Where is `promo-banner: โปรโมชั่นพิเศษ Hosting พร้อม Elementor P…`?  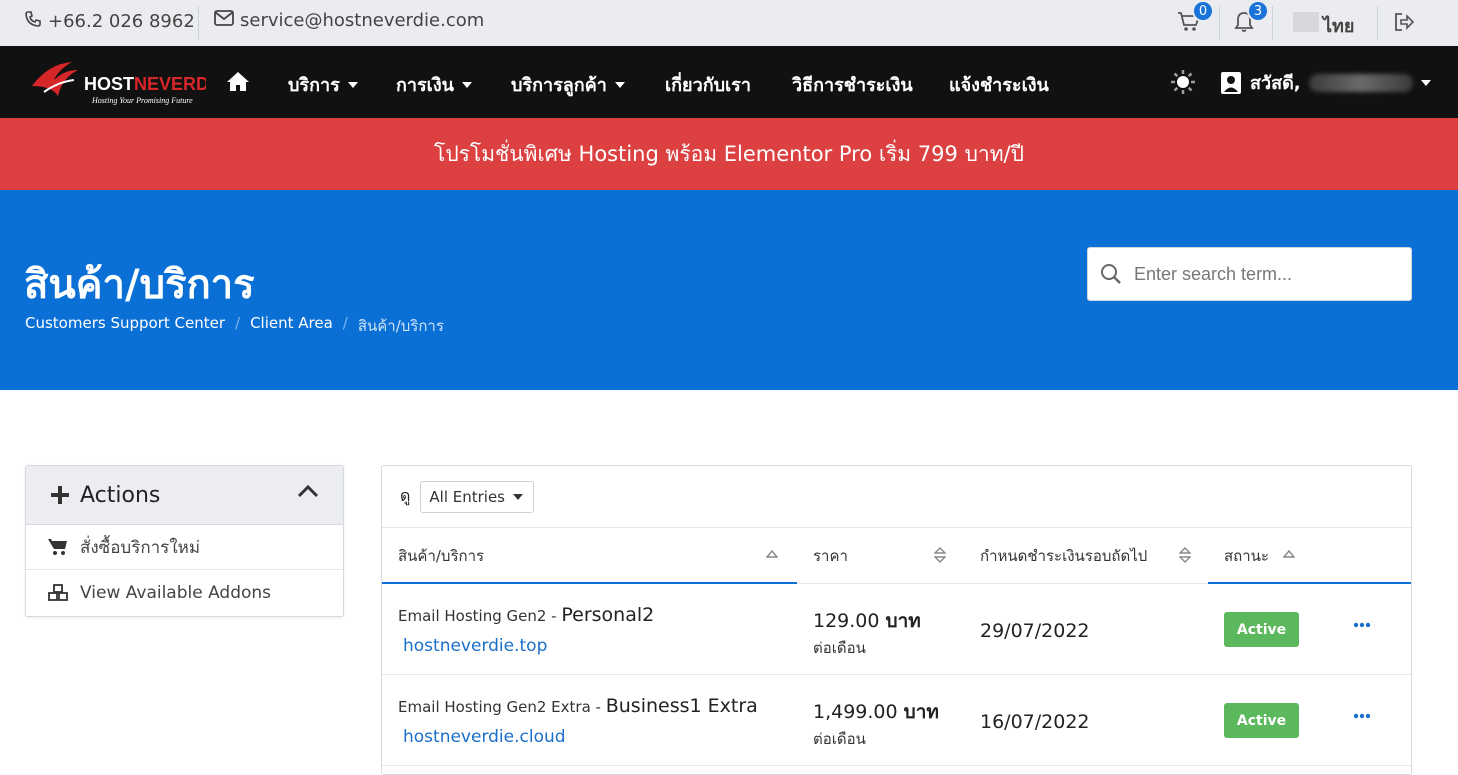
promo-banner: โปรโมชั่นพิเศษ Hosting พร้อม Elementor P… is located at coordinates (729, 154).